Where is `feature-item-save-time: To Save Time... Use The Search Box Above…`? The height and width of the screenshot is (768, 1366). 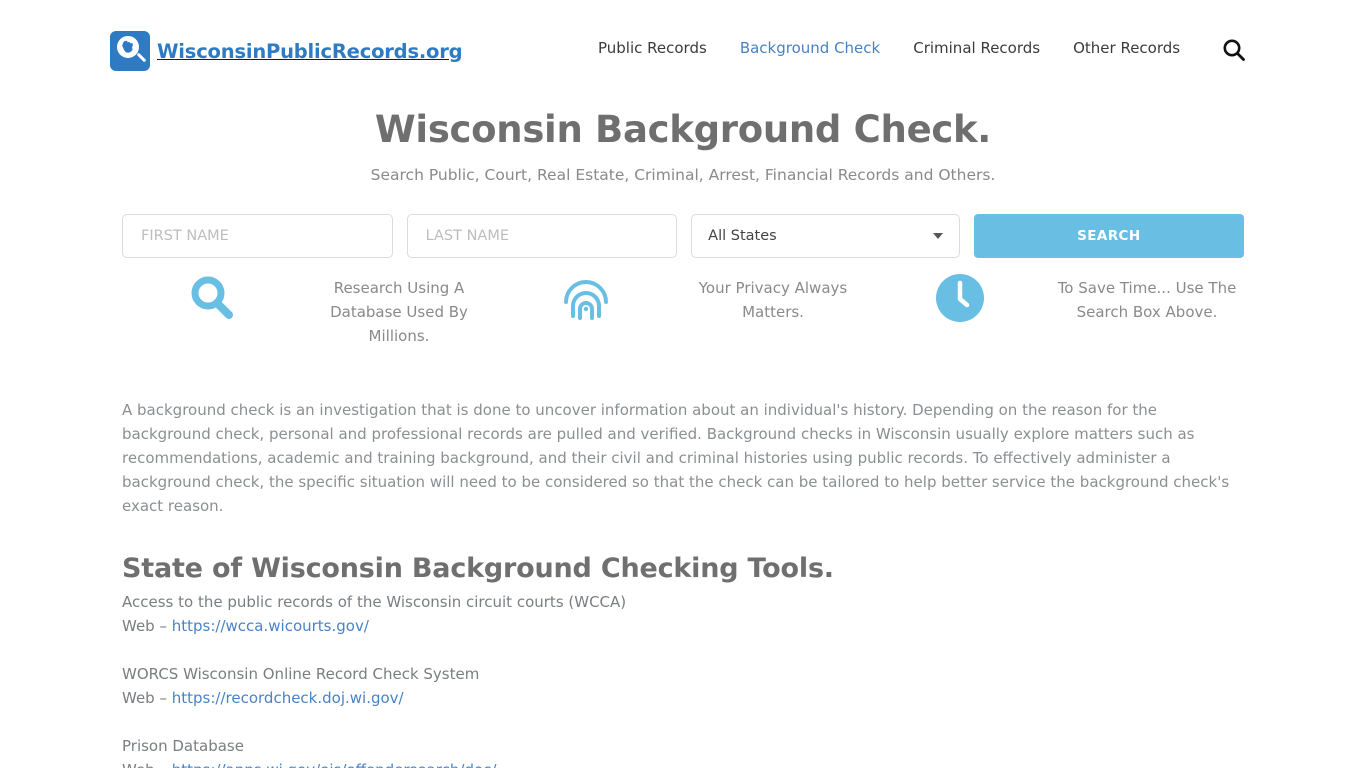 feature-item-save-time: To Save Time... Use The Search Box Above… is located at coordinates (1057, 310).